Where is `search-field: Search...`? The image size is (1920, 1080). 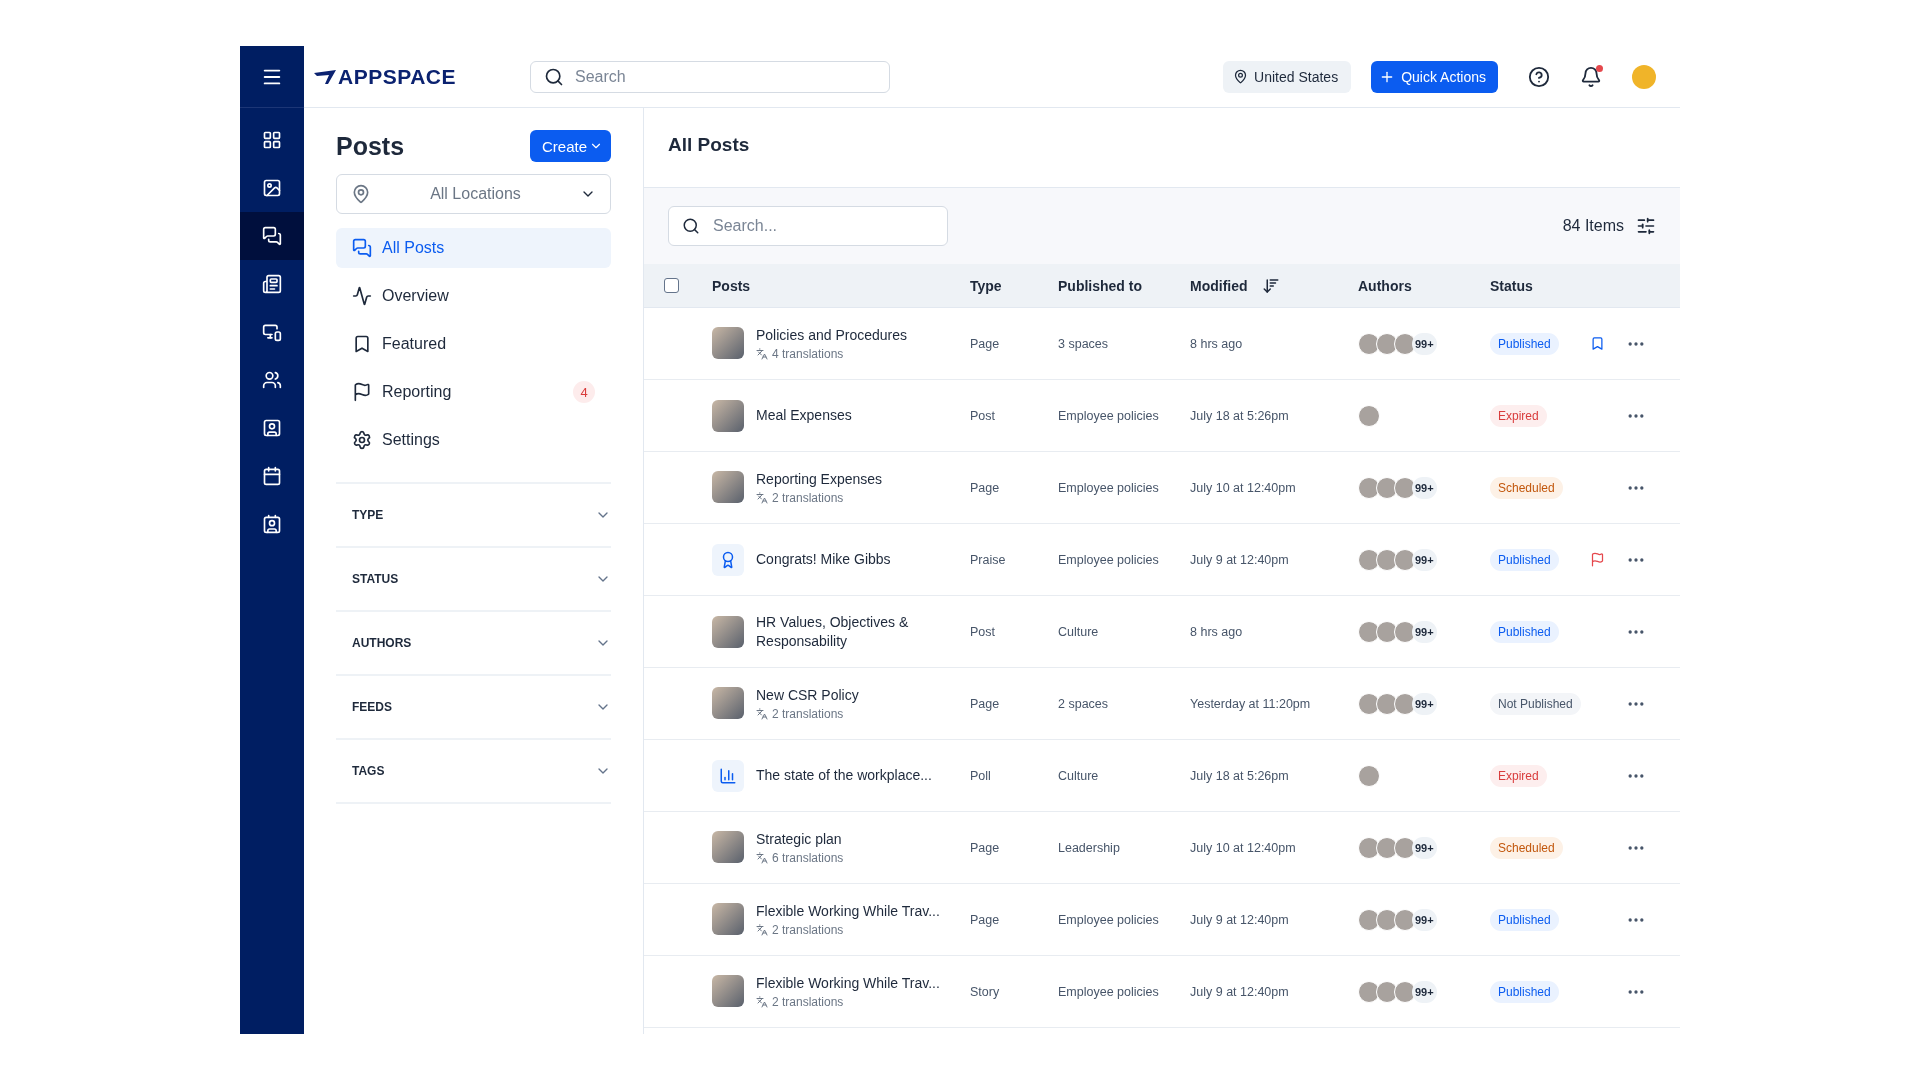 search-field: Search... is located at coordinates (808, 226).